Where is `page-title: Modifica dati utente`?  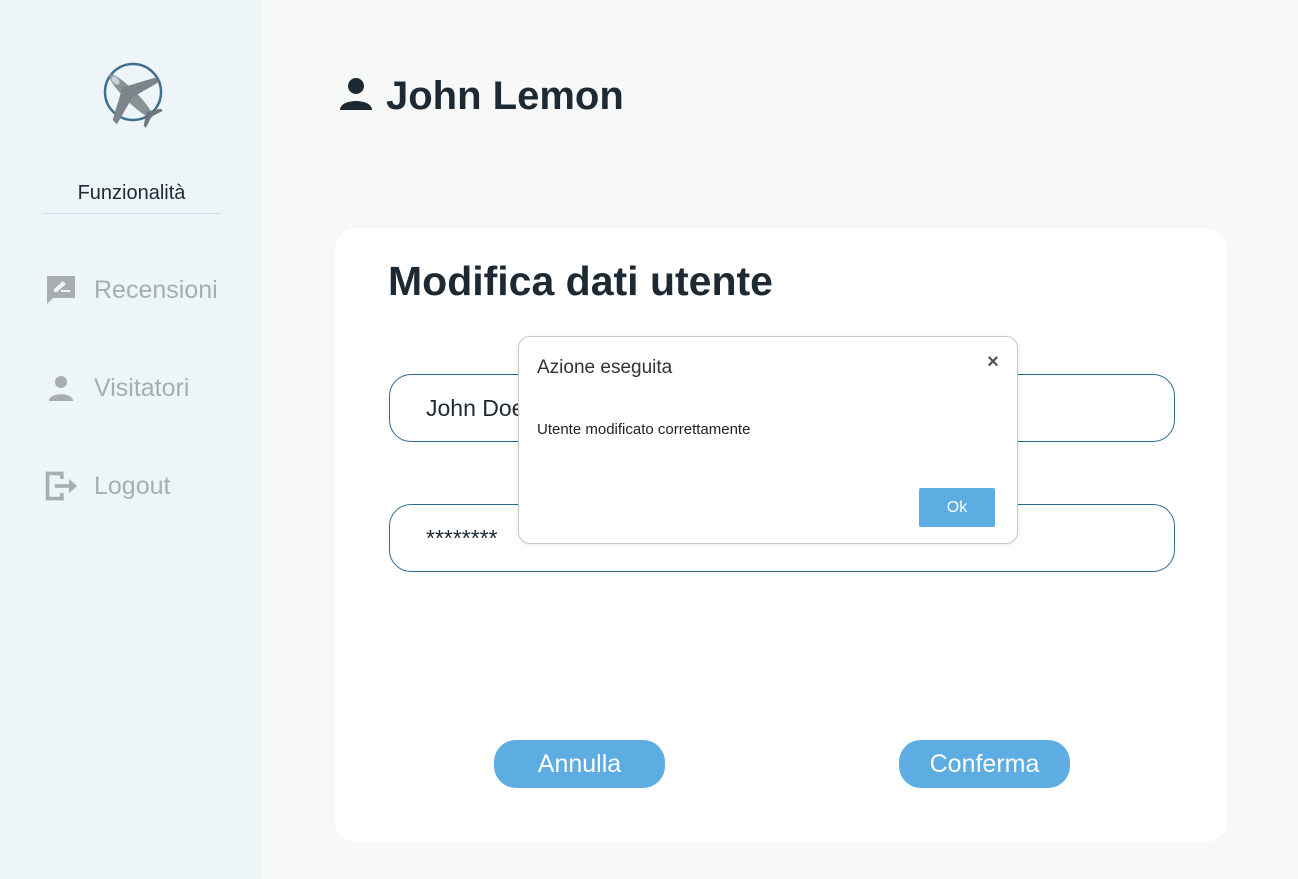
page-title: Modifica dati utente is located at coordinates (580, 281).